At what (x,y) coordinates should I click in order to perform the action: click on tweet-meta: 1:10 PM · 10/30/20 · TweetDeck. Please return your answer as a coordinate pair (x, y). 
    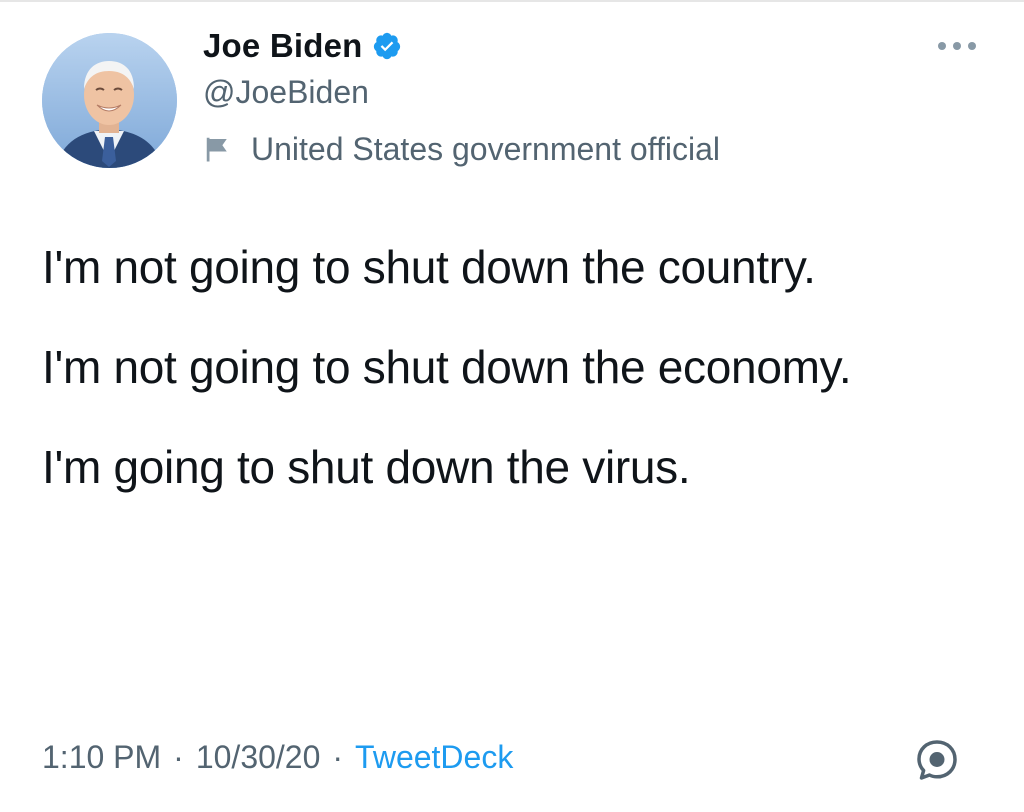
    Looking at the image, I should click on (277, 757).